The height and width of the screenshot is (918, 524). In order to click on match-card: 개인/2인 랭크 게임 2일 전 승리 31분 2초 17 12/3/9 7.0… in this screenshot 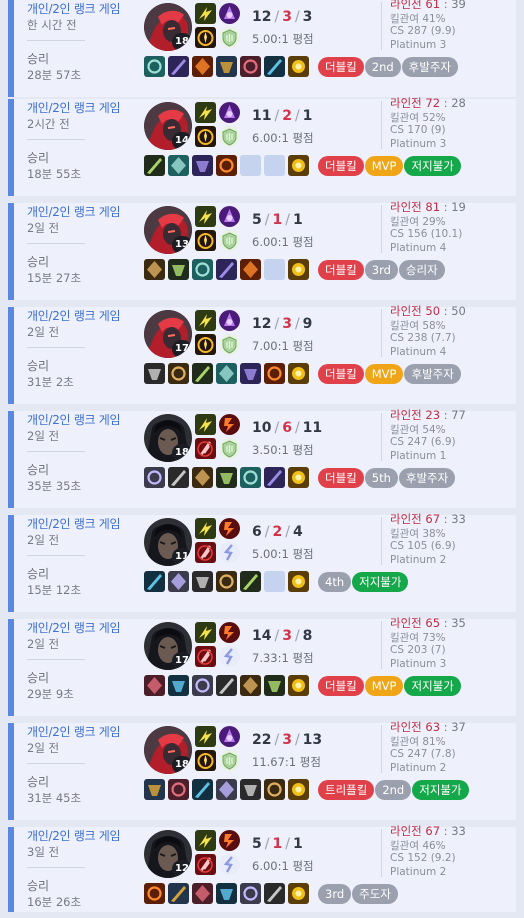, I will do `click(262, 354)`.